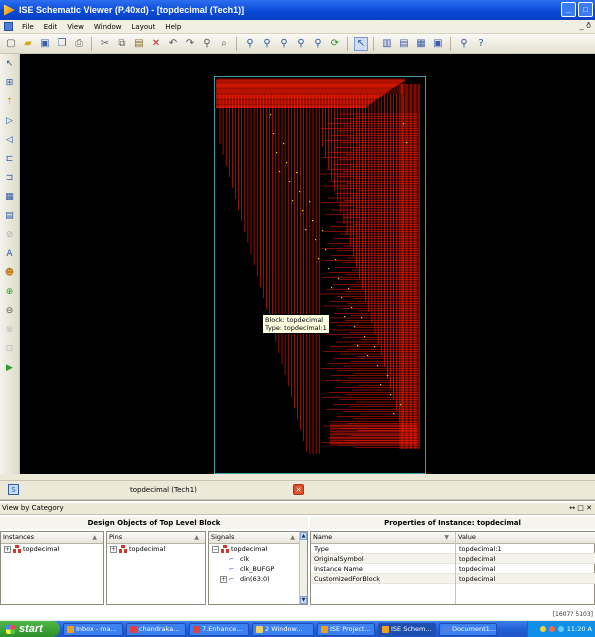  Describe the element at coordinates (62, 44) in the screenshot. I see `save-all-icon: ❐` at that location.